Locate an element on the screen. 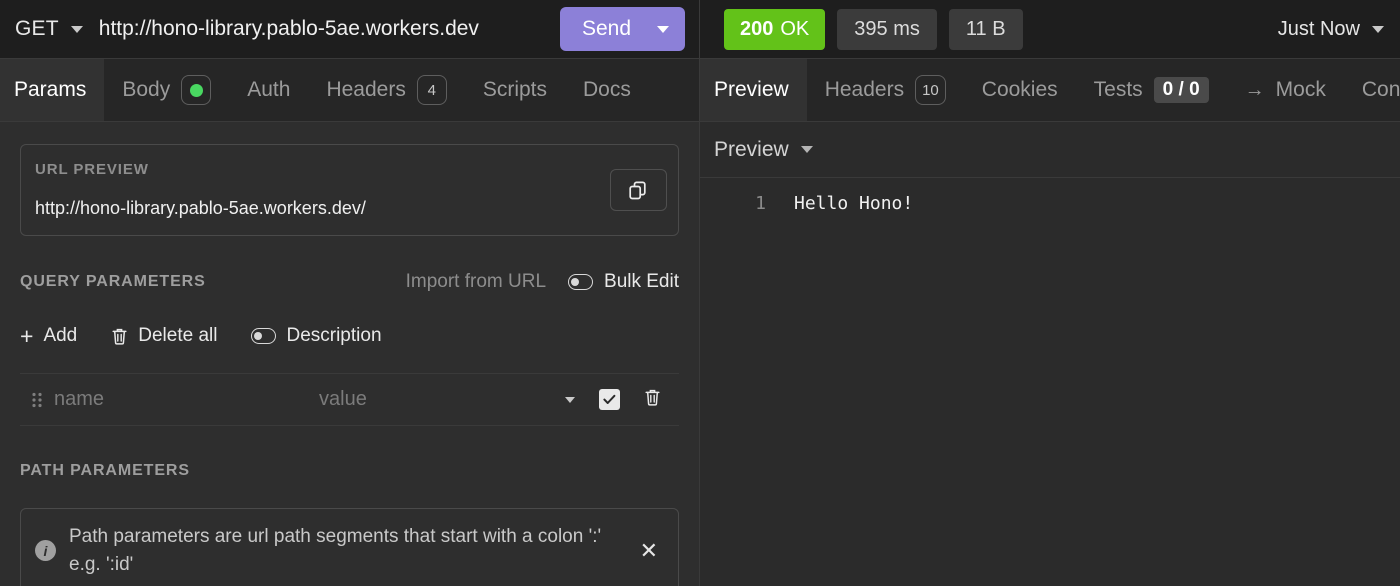 The width and height of the screenshot is (1400, 586). delete-all-params-button: Delete all is located at coordinates (164, 336).